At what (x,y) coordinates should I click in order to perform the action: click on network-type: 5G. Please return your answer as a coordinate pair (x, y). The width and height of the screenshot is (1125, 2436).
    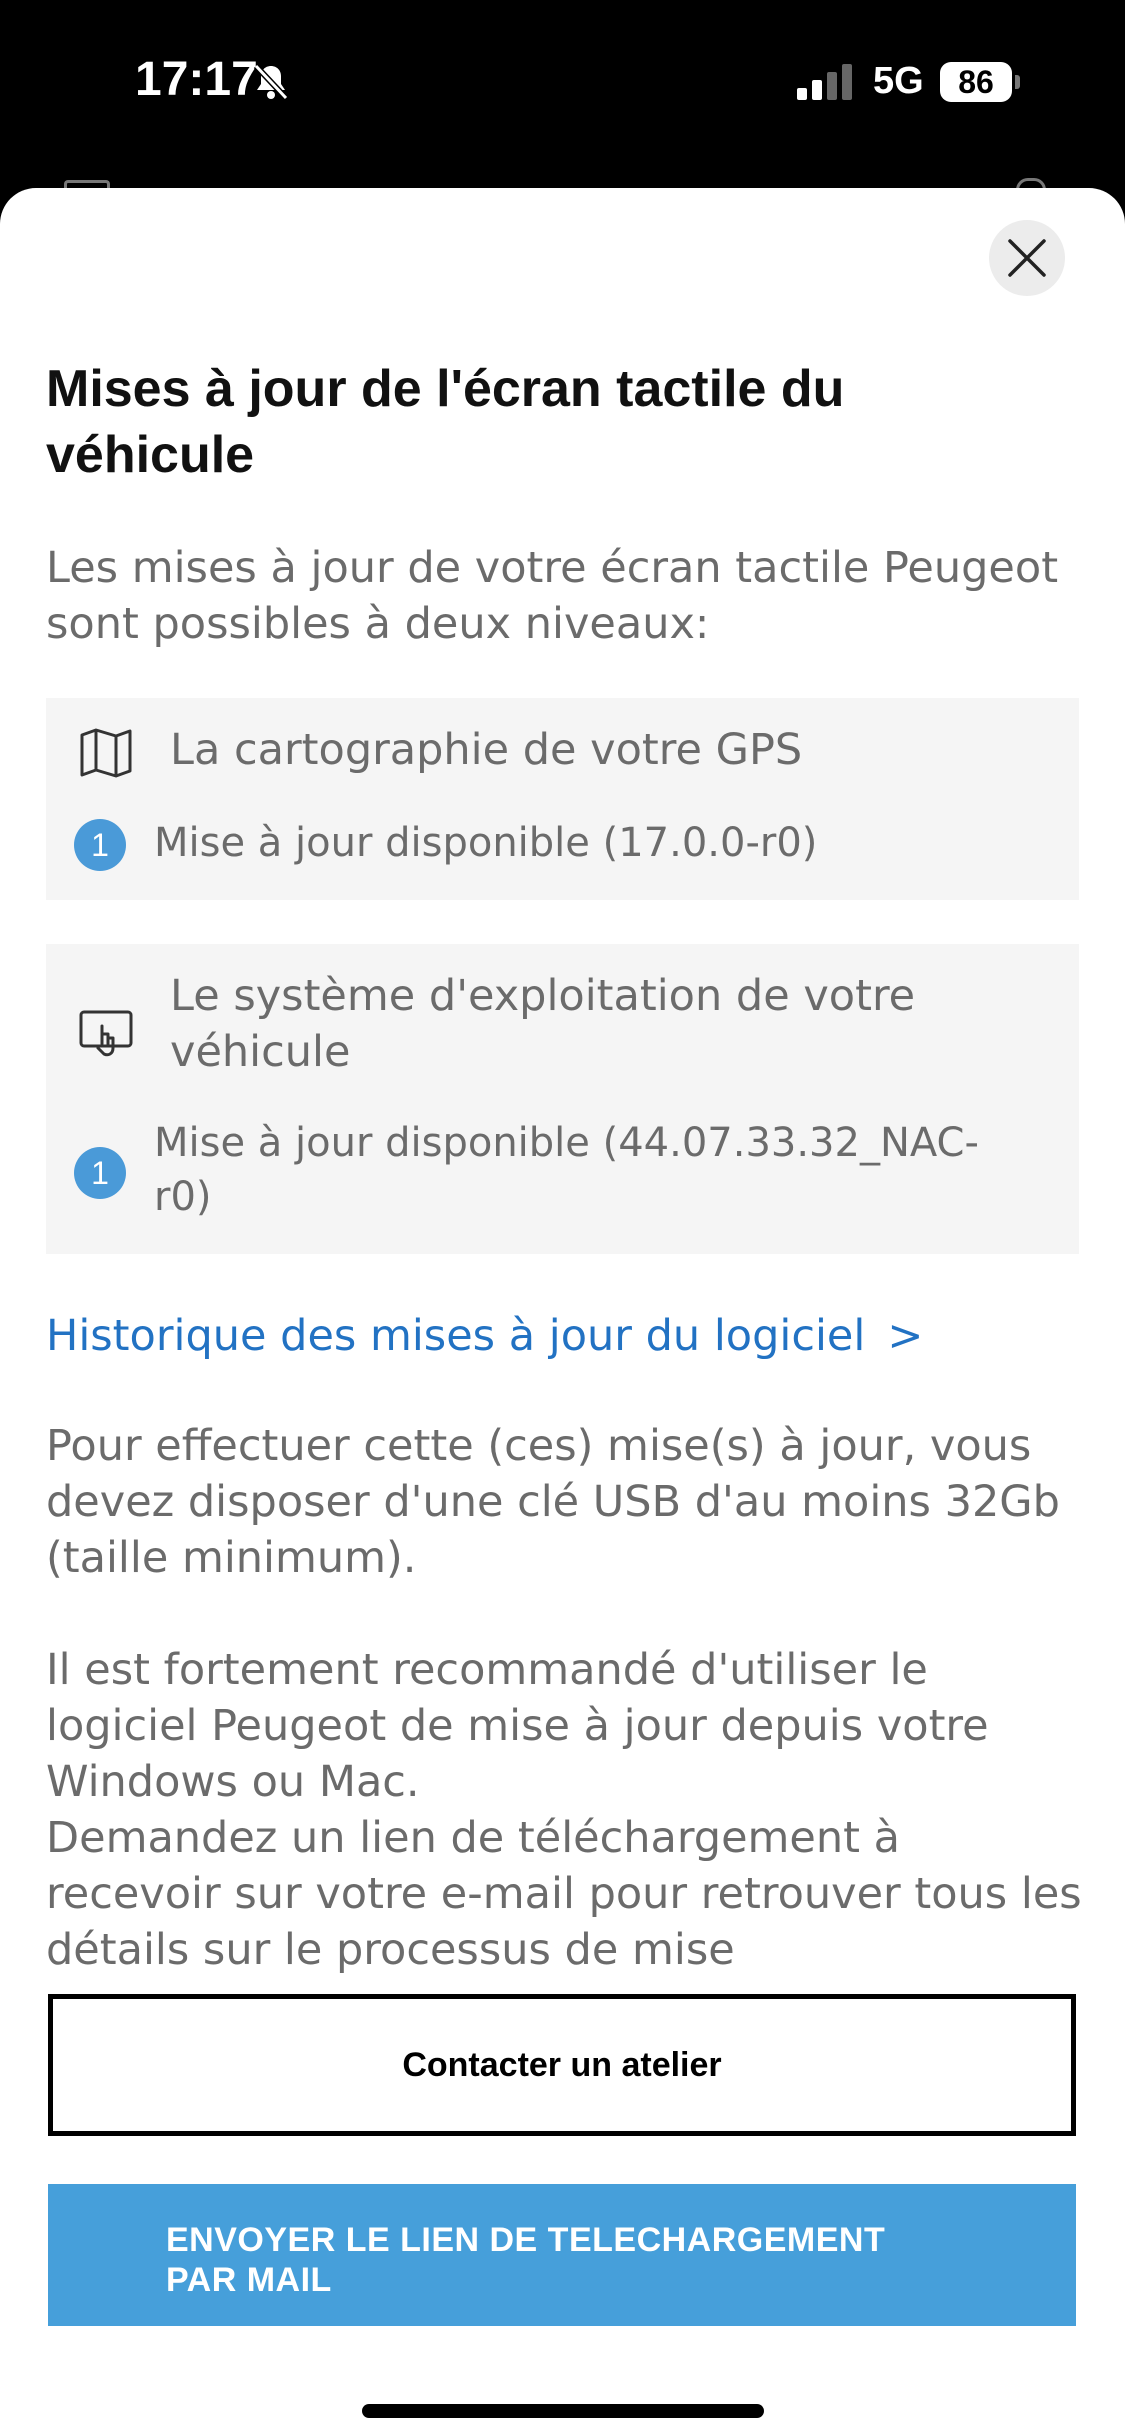
    Looking at the image, I should click on (898, 81).